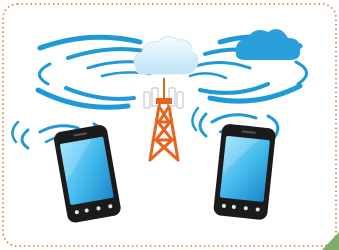 The width and height of the screenshot is (339, 250). Describe the element at coordinates (244, 172) in the screenshot. I see `smartphone-icon` at that location.